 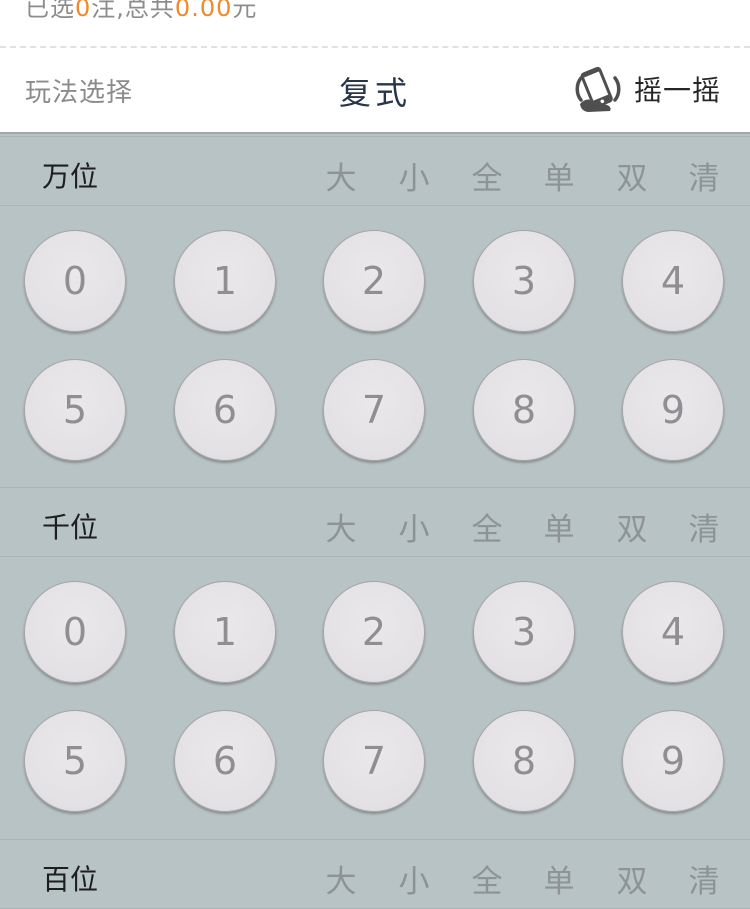 I want to click on summary-middle: 注,总共, so click(x=133, y=11).